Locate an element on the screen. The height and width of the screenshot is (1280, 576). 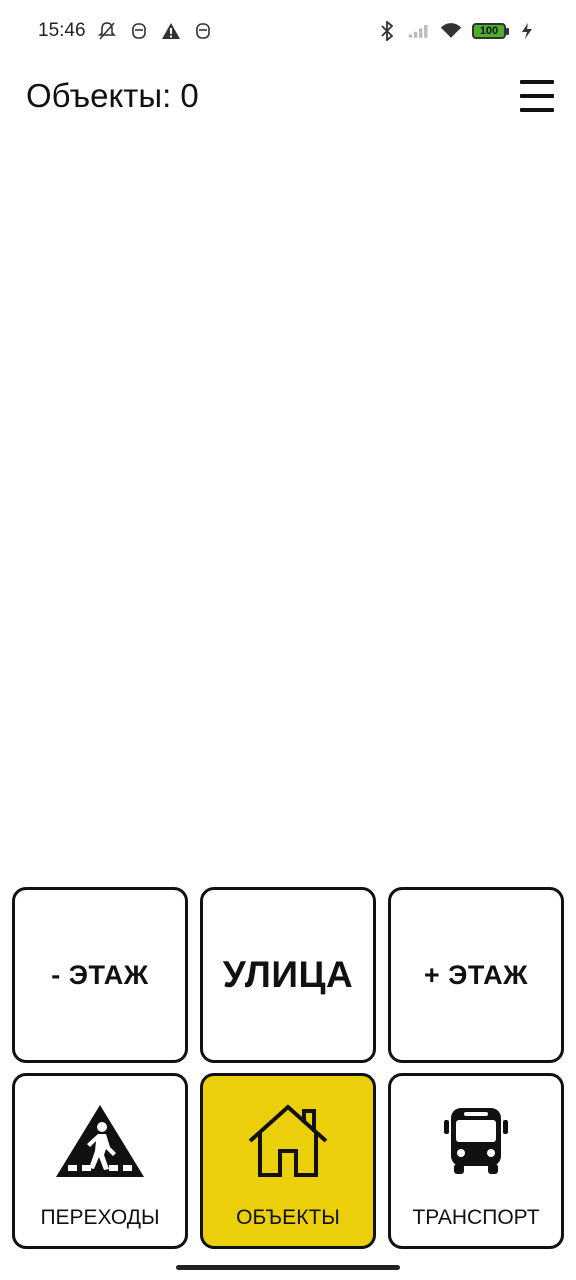
floor-down-label: - ЭТАЖ is located at coordinates (100, 974).